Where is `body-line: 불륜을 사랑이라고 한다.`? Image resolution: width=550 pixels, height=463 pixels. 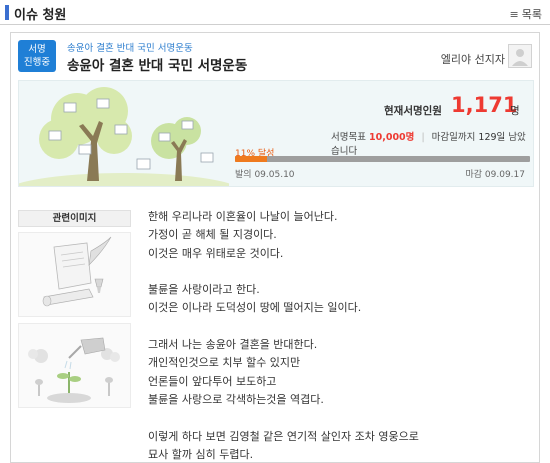
body-line: 불륜을 사랑이라고 한다. is located at coordinates (204, 290).